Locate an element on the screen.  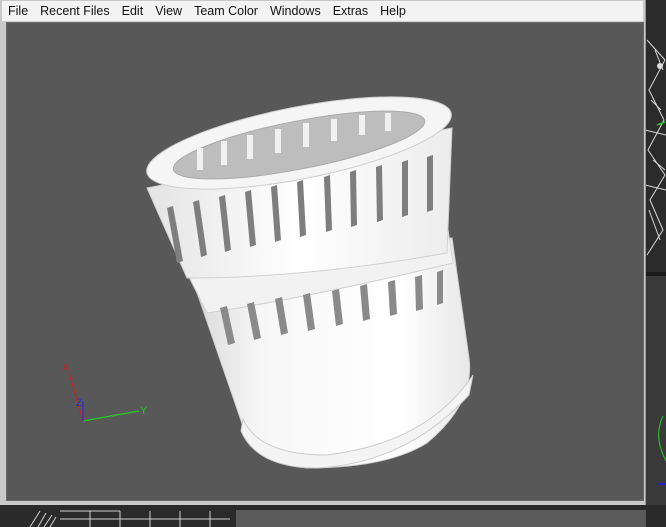
background-wireframe-bottom-left is located at coordinates (129, 518).